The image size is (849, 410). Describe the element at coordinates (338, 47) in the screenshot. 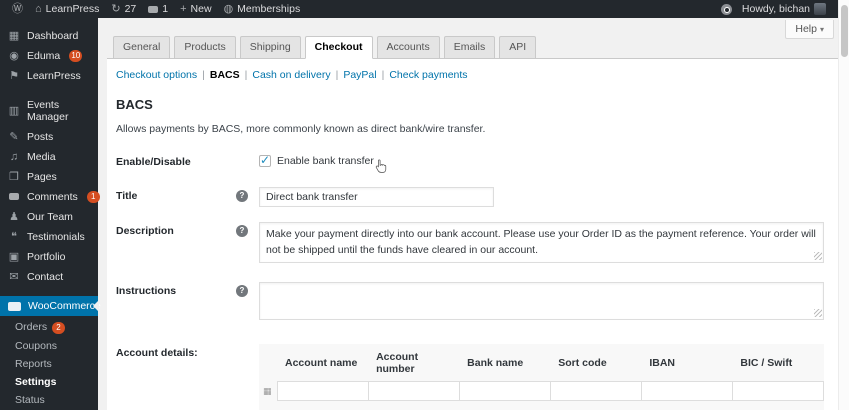

I see `tab-checkout: Checkout` at that location.